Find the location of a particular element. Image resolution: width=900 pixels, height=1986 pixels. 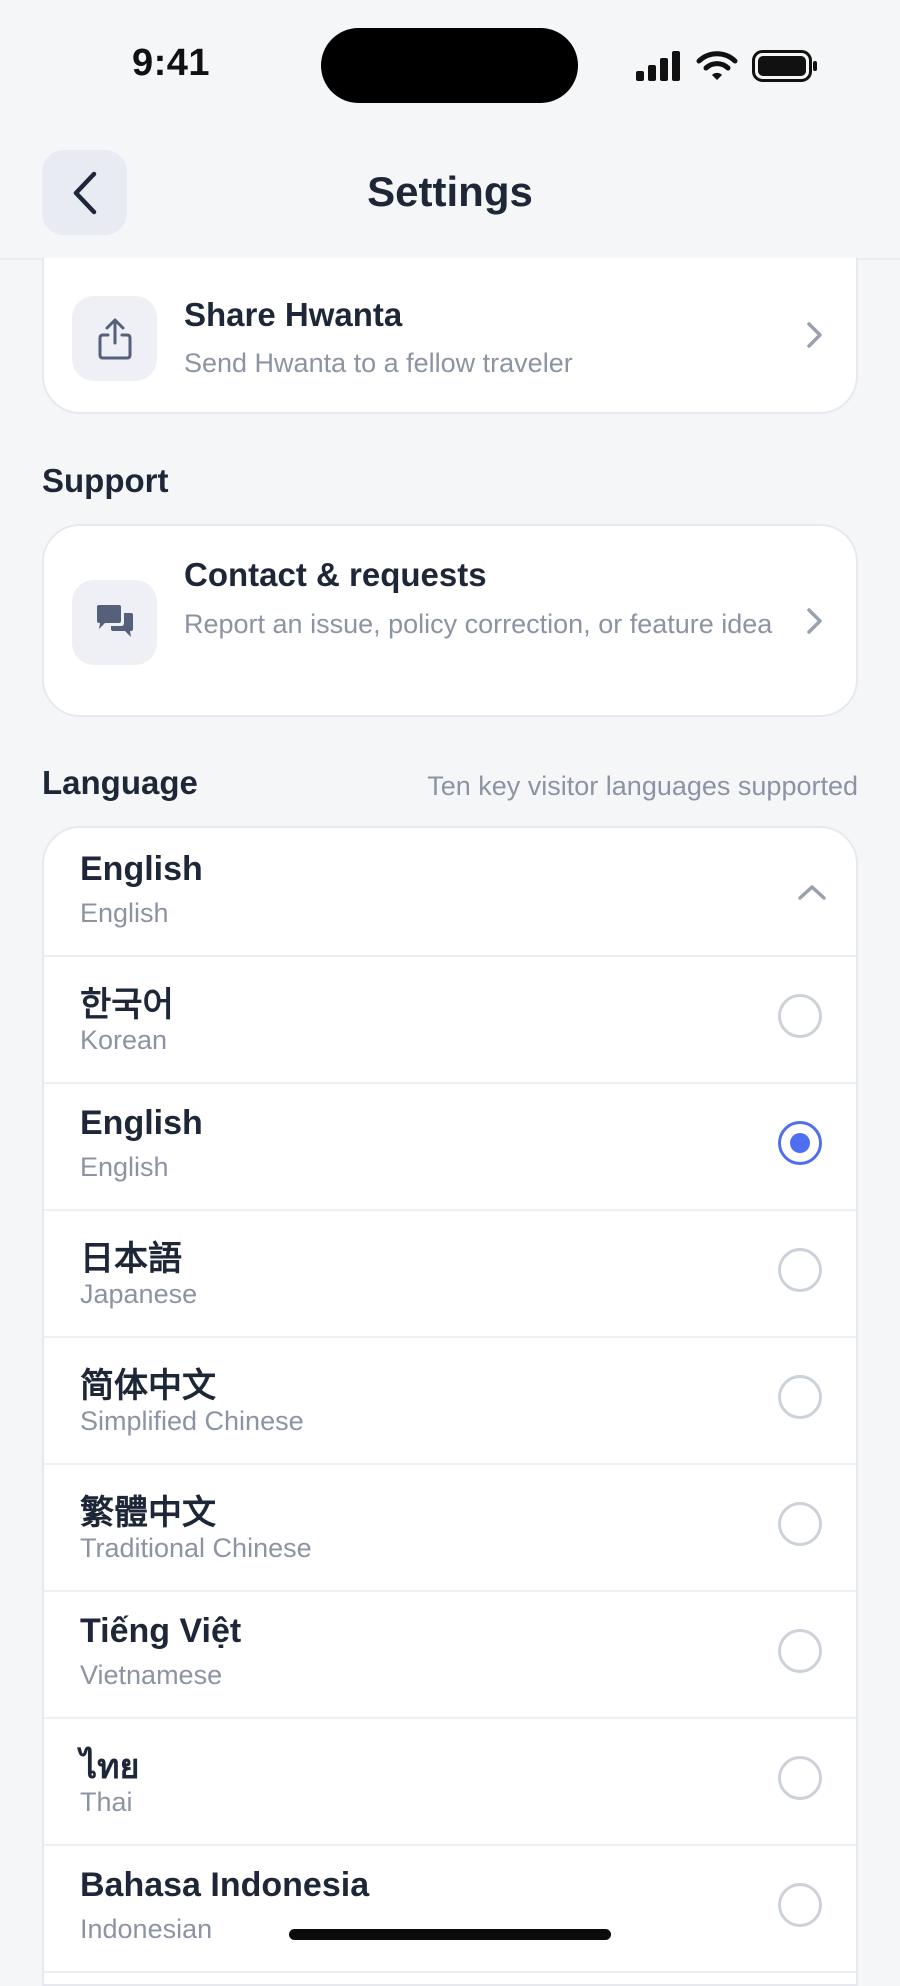

dynamic-island is located at coordinates (449, 65).